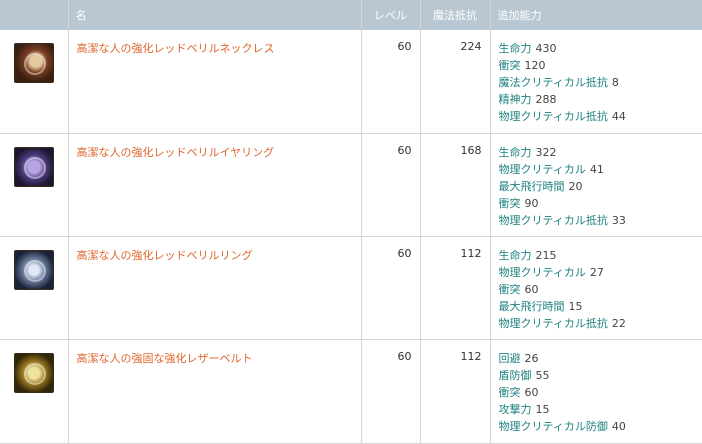 The height and width of the screenshot is (444, 702). I want to click on bonus-stat: 盾防御, so click(515, 375).